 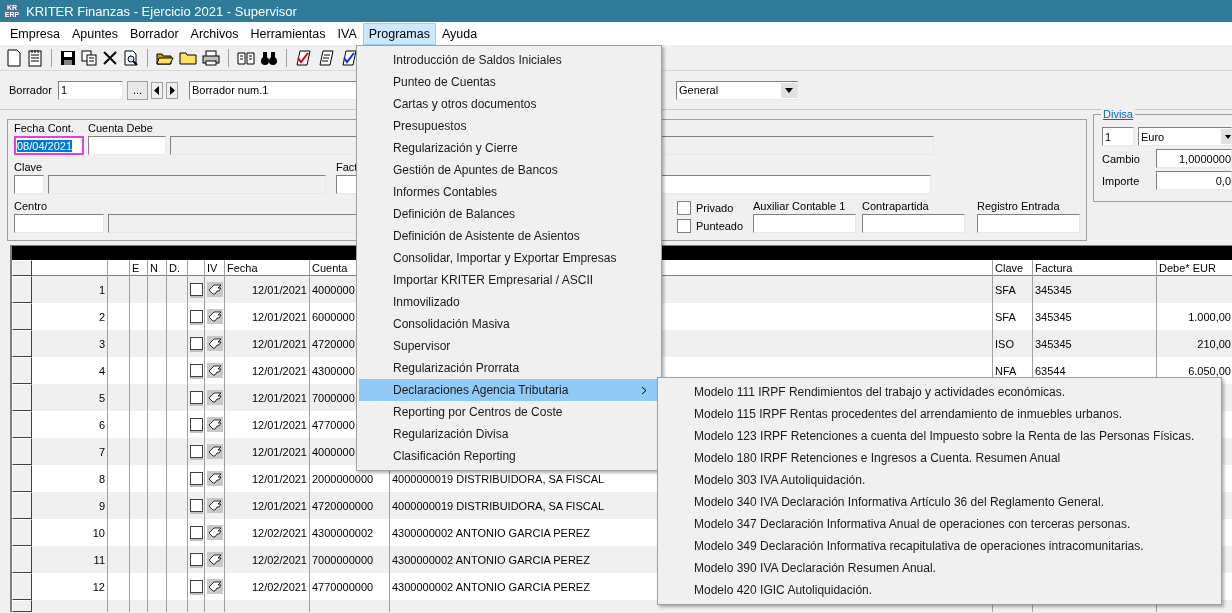 I want to click on field-label: Centro, so click(x=31, y=207).